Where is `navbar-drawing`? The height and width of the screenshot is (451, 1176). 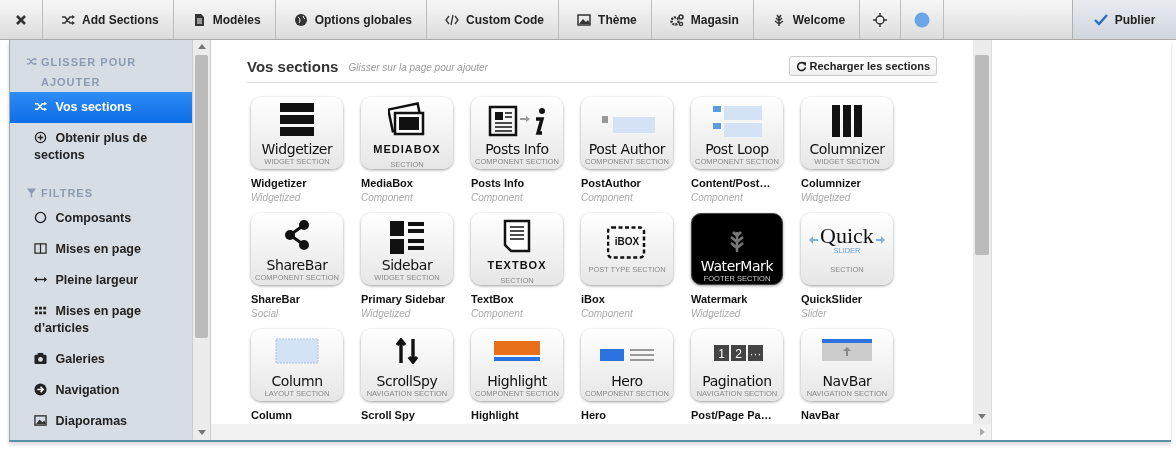
navbar-drawing is located at coordinates (847, 350).